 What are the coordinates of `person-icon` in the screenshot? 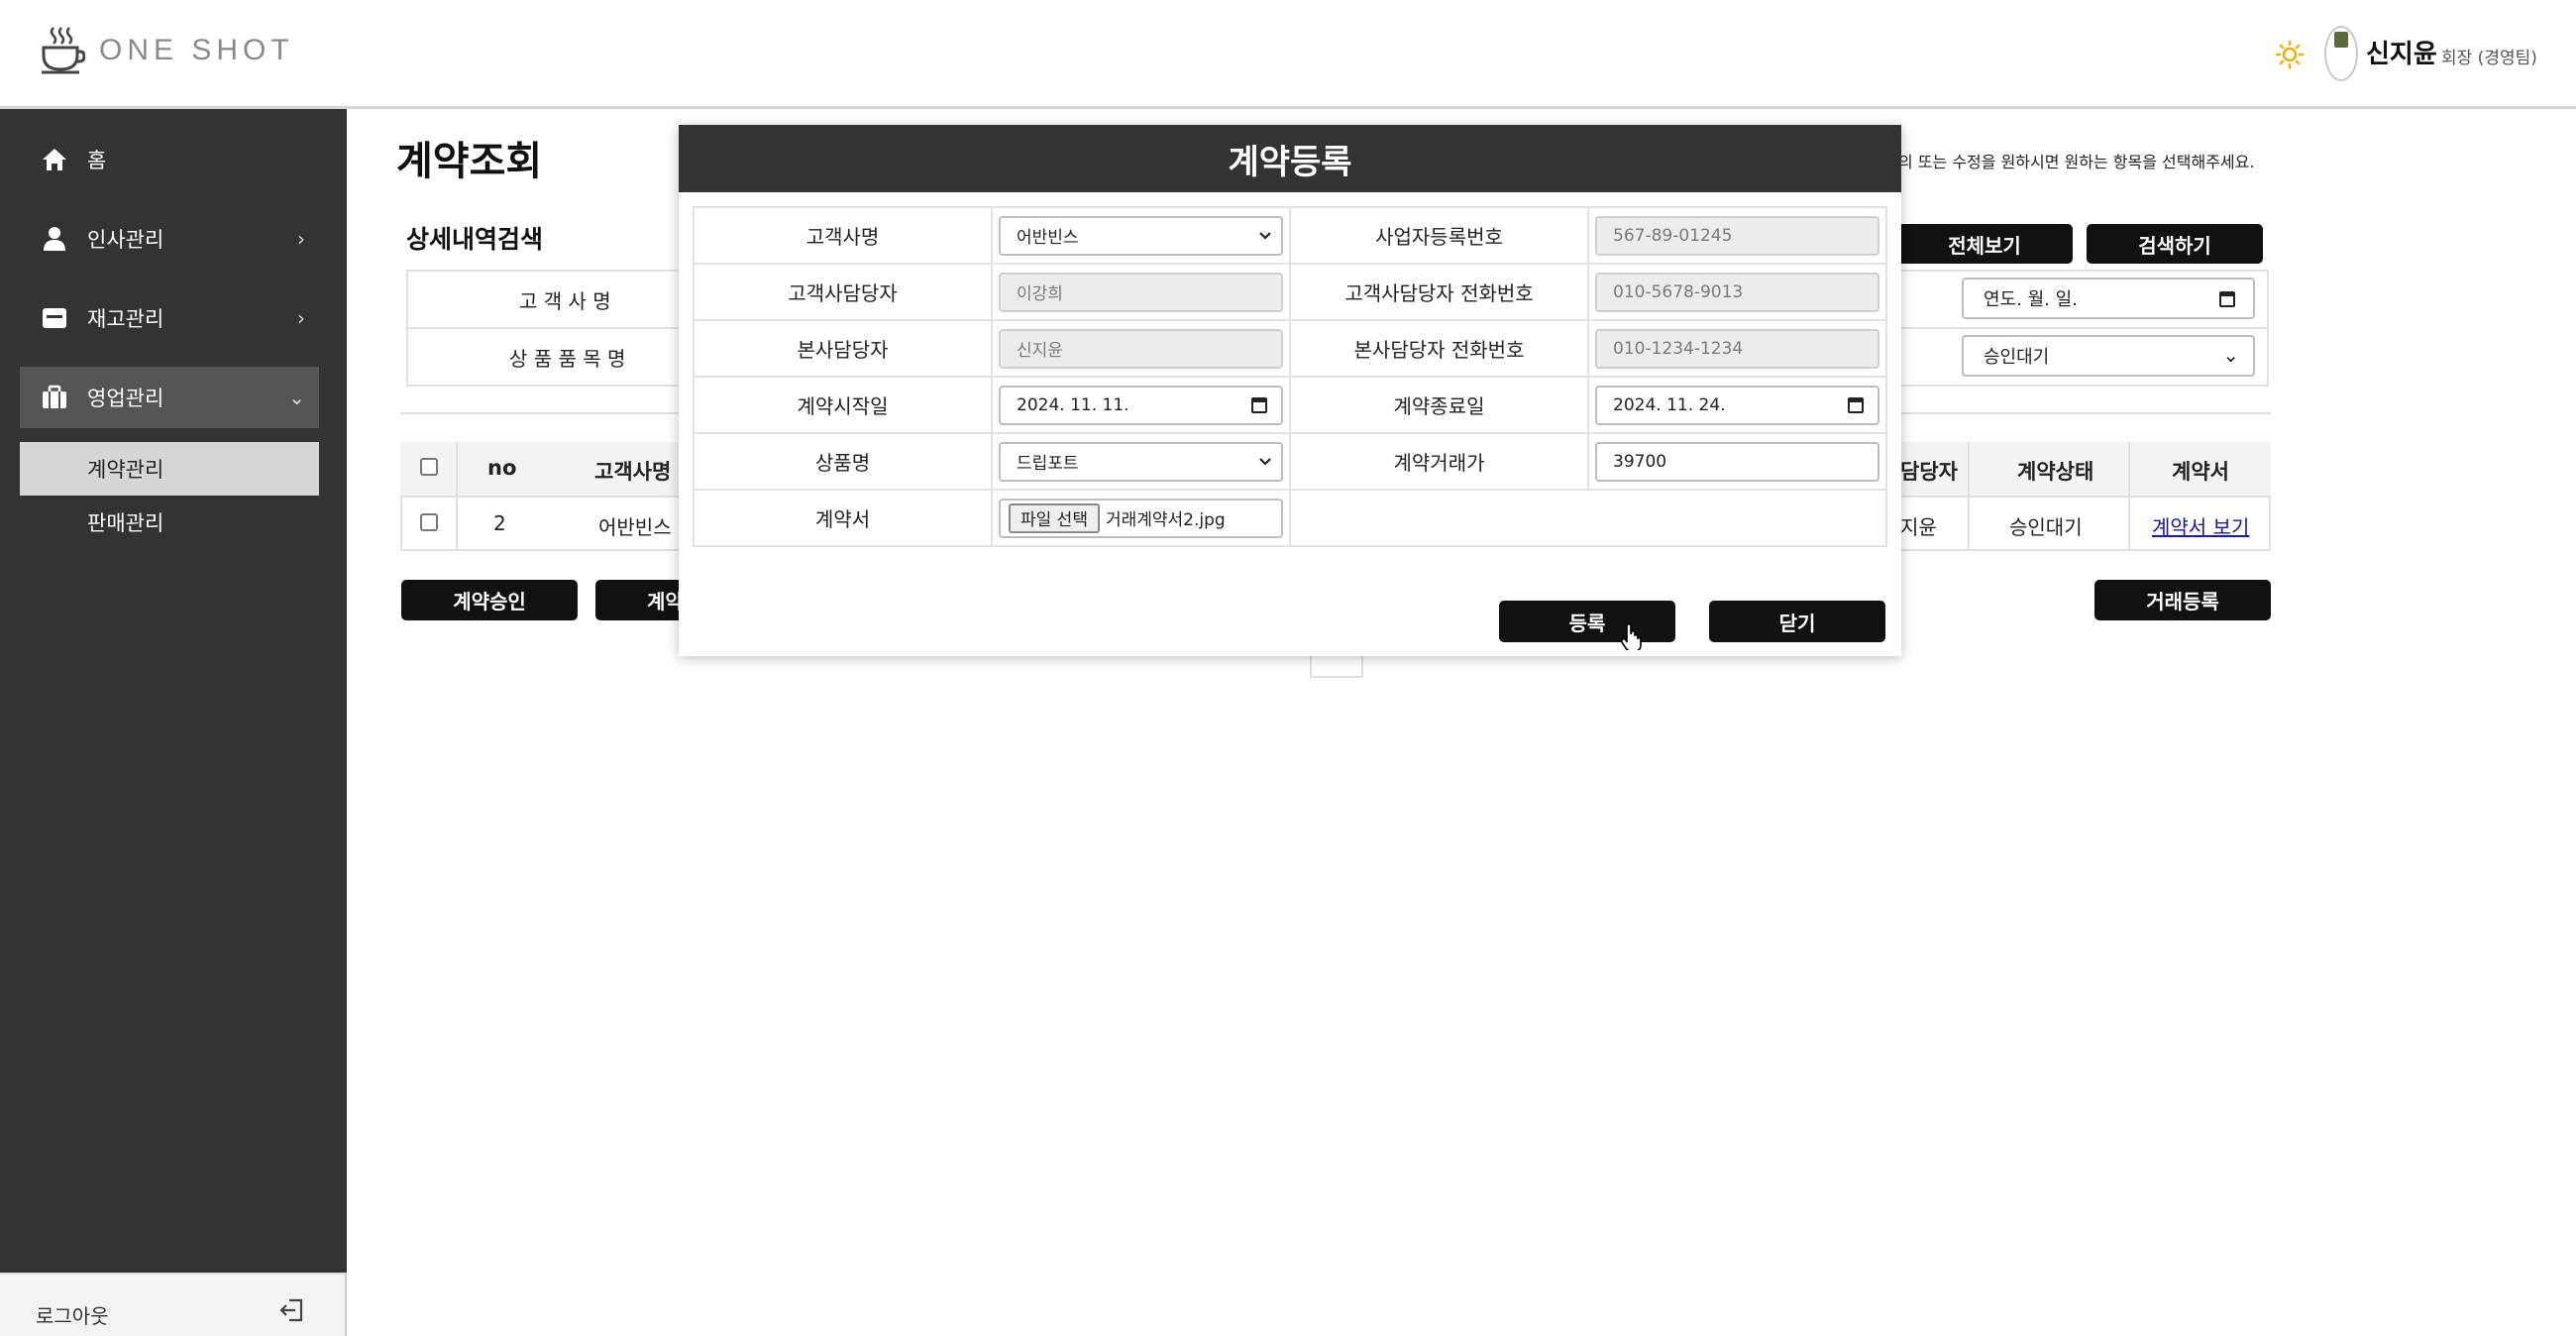 It's located at (55, 239).